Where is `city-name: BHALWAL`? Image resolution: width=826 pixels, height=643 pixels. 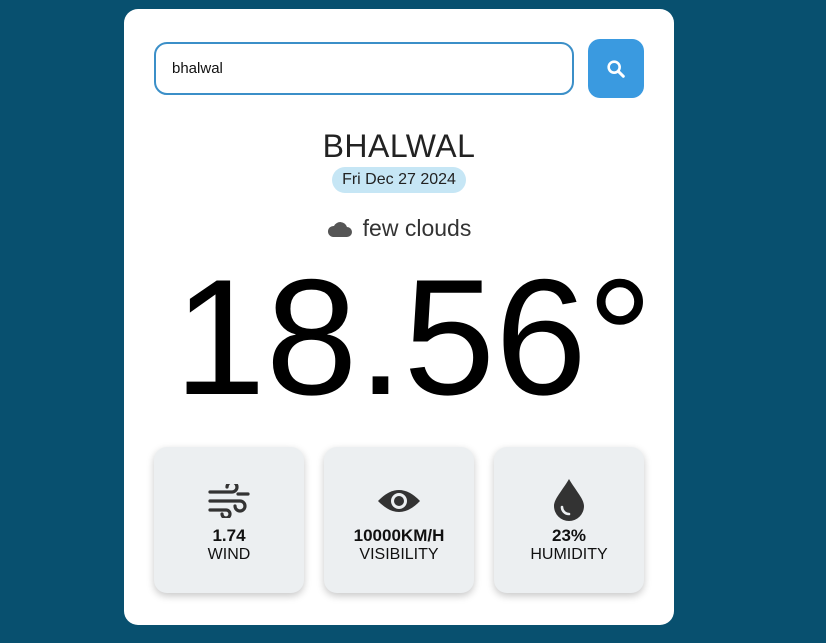 city-name: BHALWAL is located at coordinates (399, 146).